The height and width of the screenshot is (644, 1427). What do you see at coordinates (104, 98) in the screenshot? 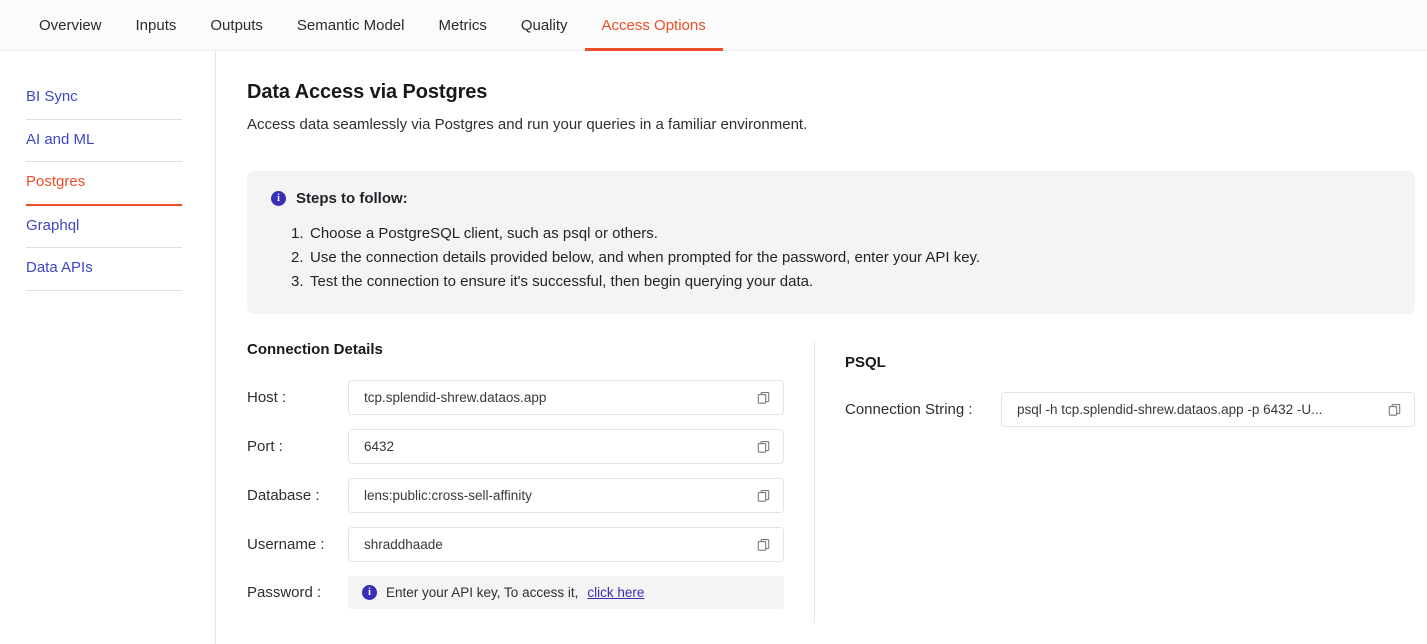
I see `sidebar-item-bi-sync: BI Sync` at bounding box center [104, 98].